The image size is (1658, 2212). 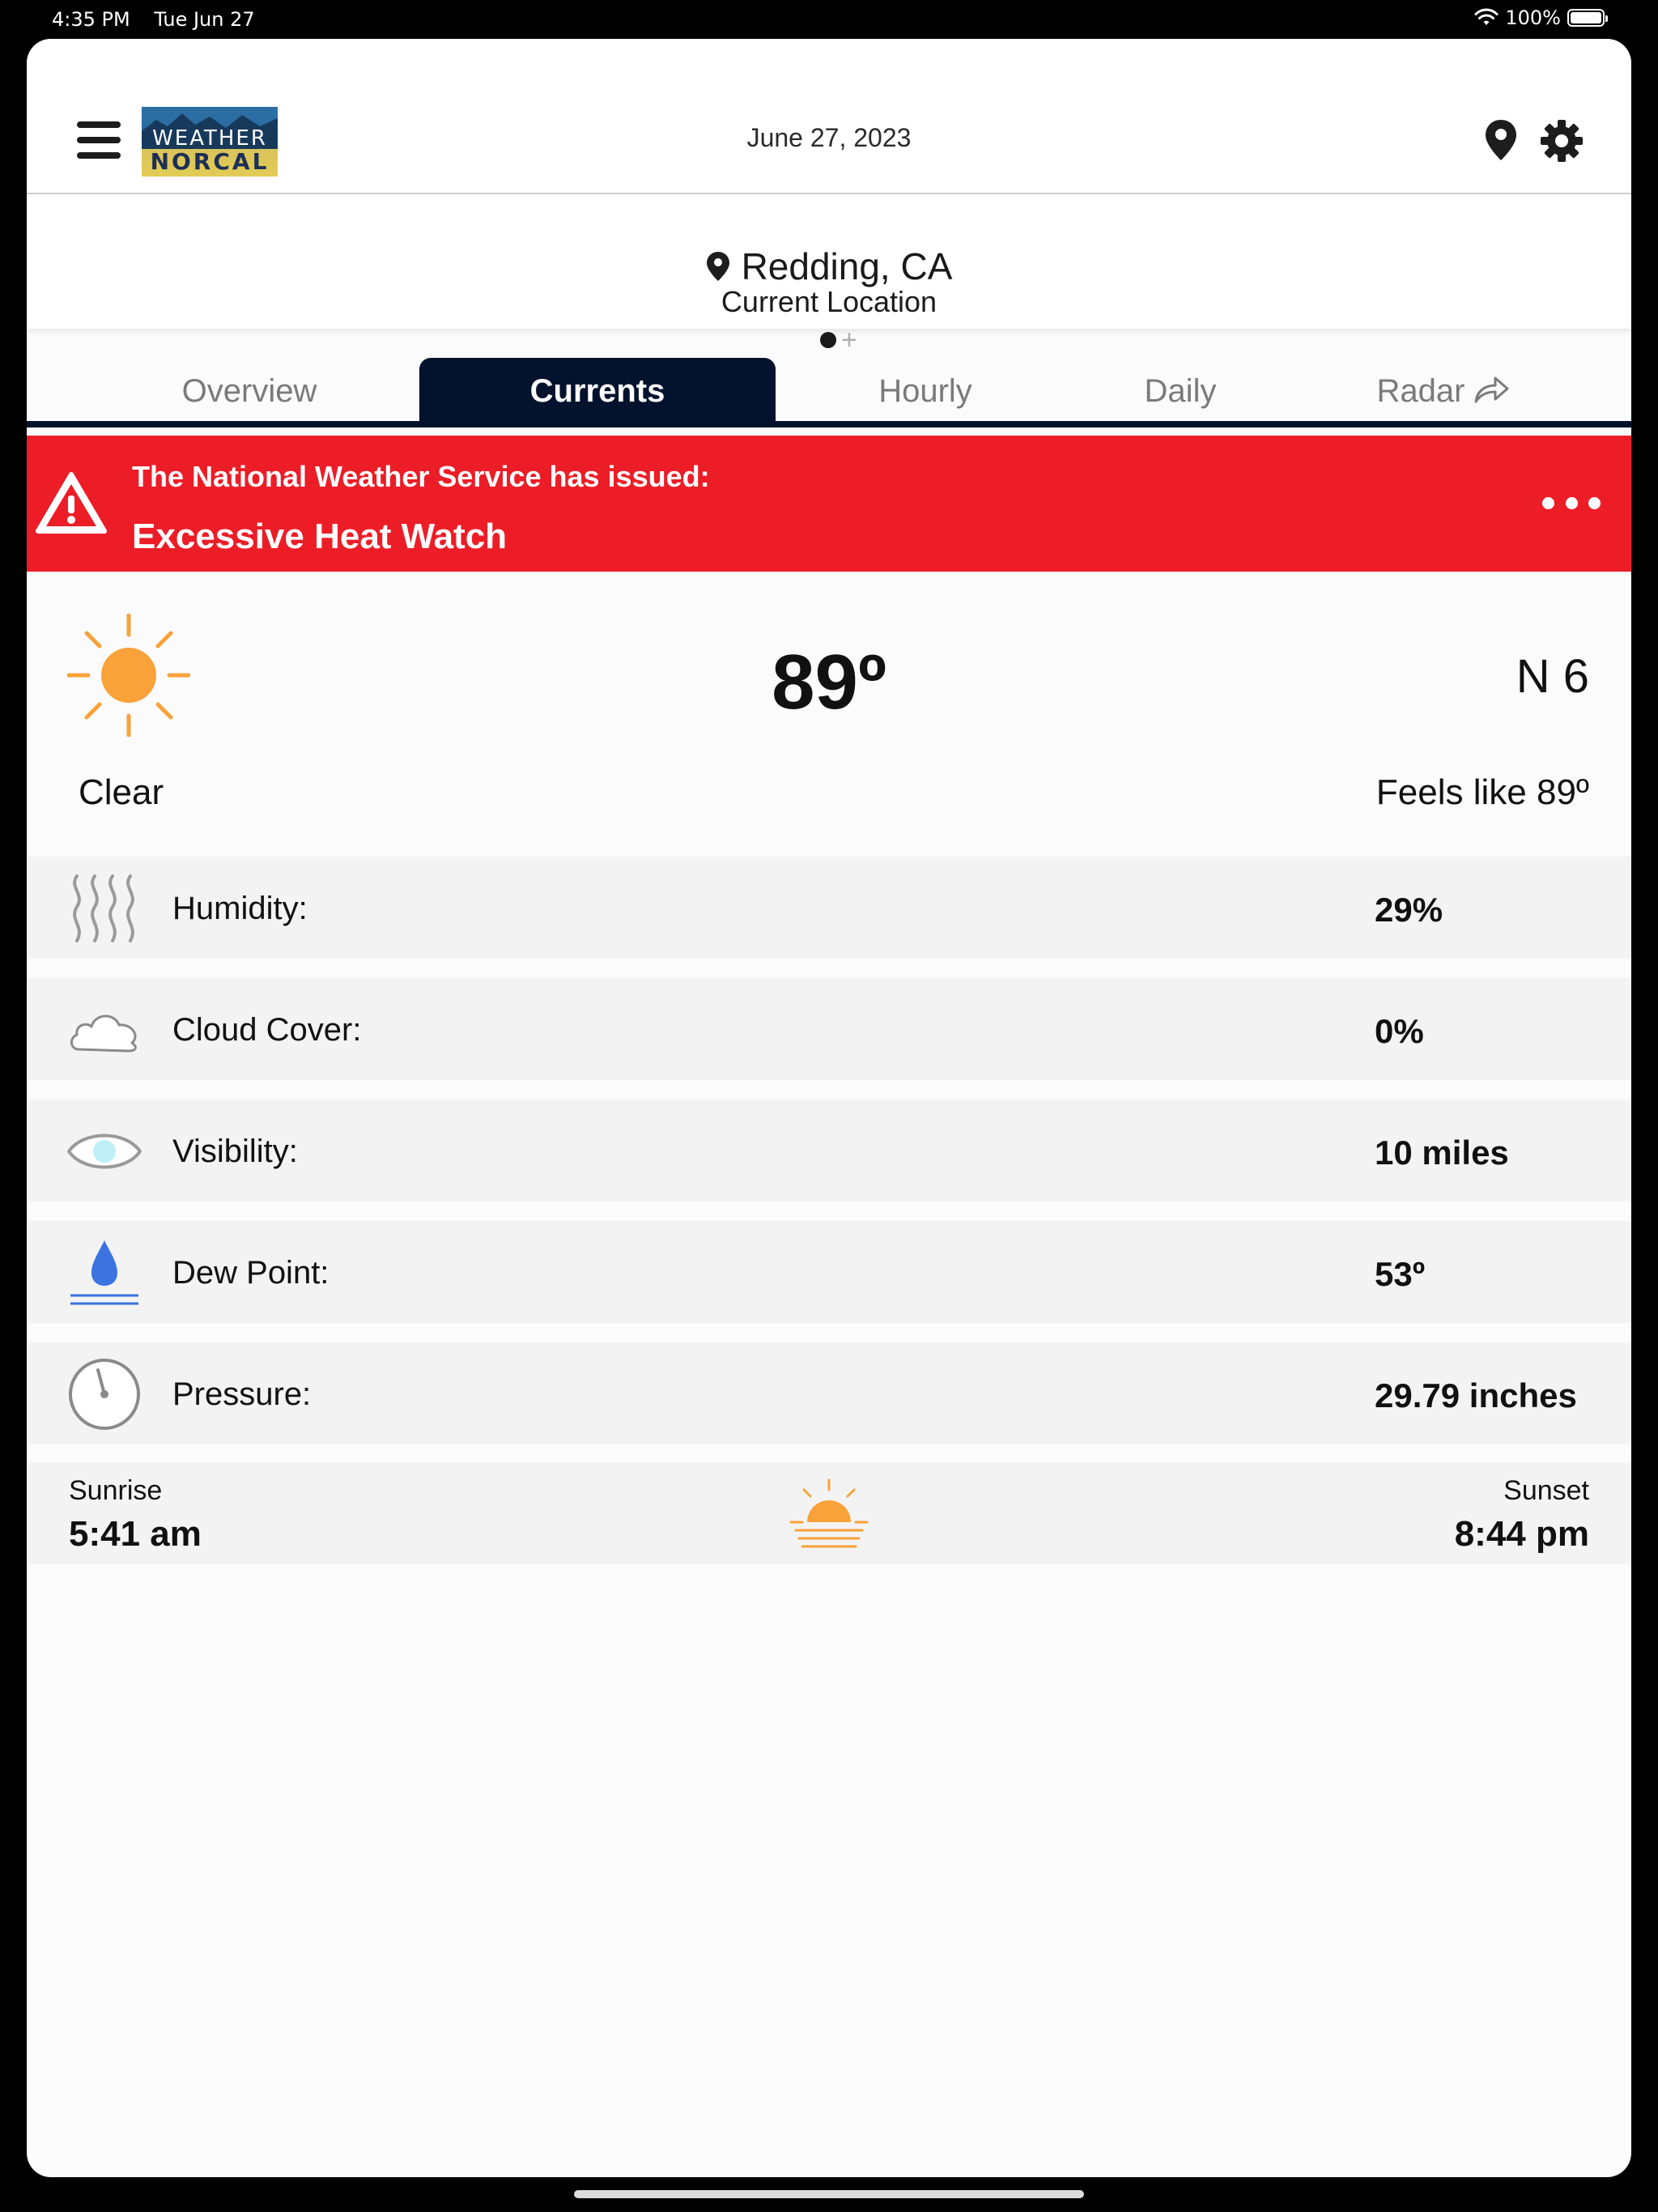 What do you see at coordinates (1482, 792) in the screenshot?
I see `feels-like: Feels like 89º` at bounding box center [1482, 792].